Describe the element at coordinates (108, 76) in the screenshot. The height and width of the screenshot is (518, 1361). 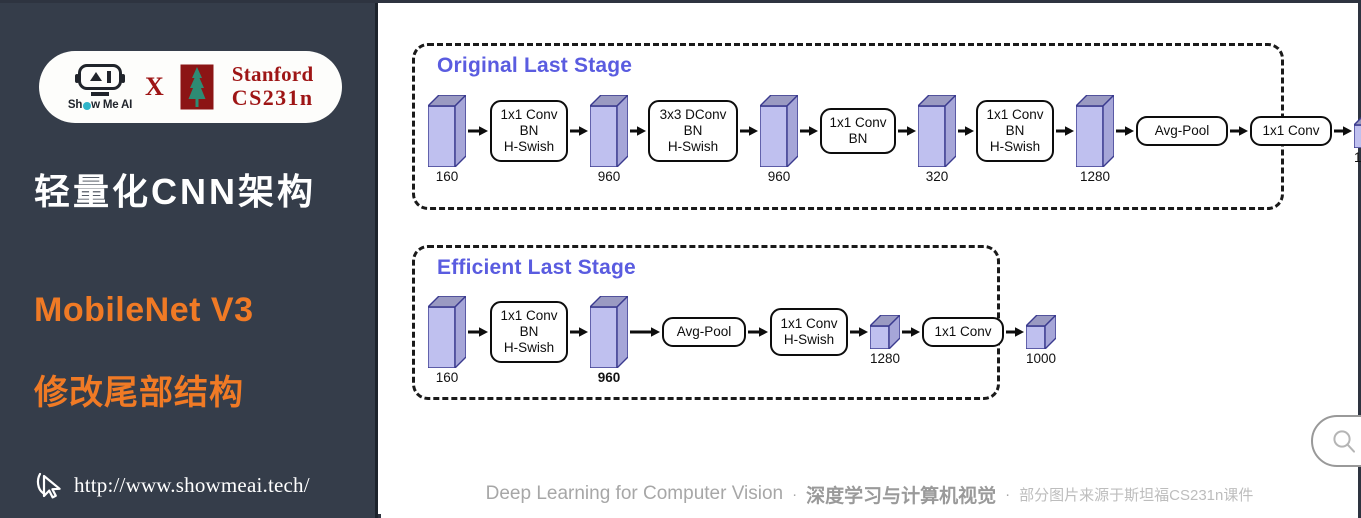
I see `bar-icon` at that location.